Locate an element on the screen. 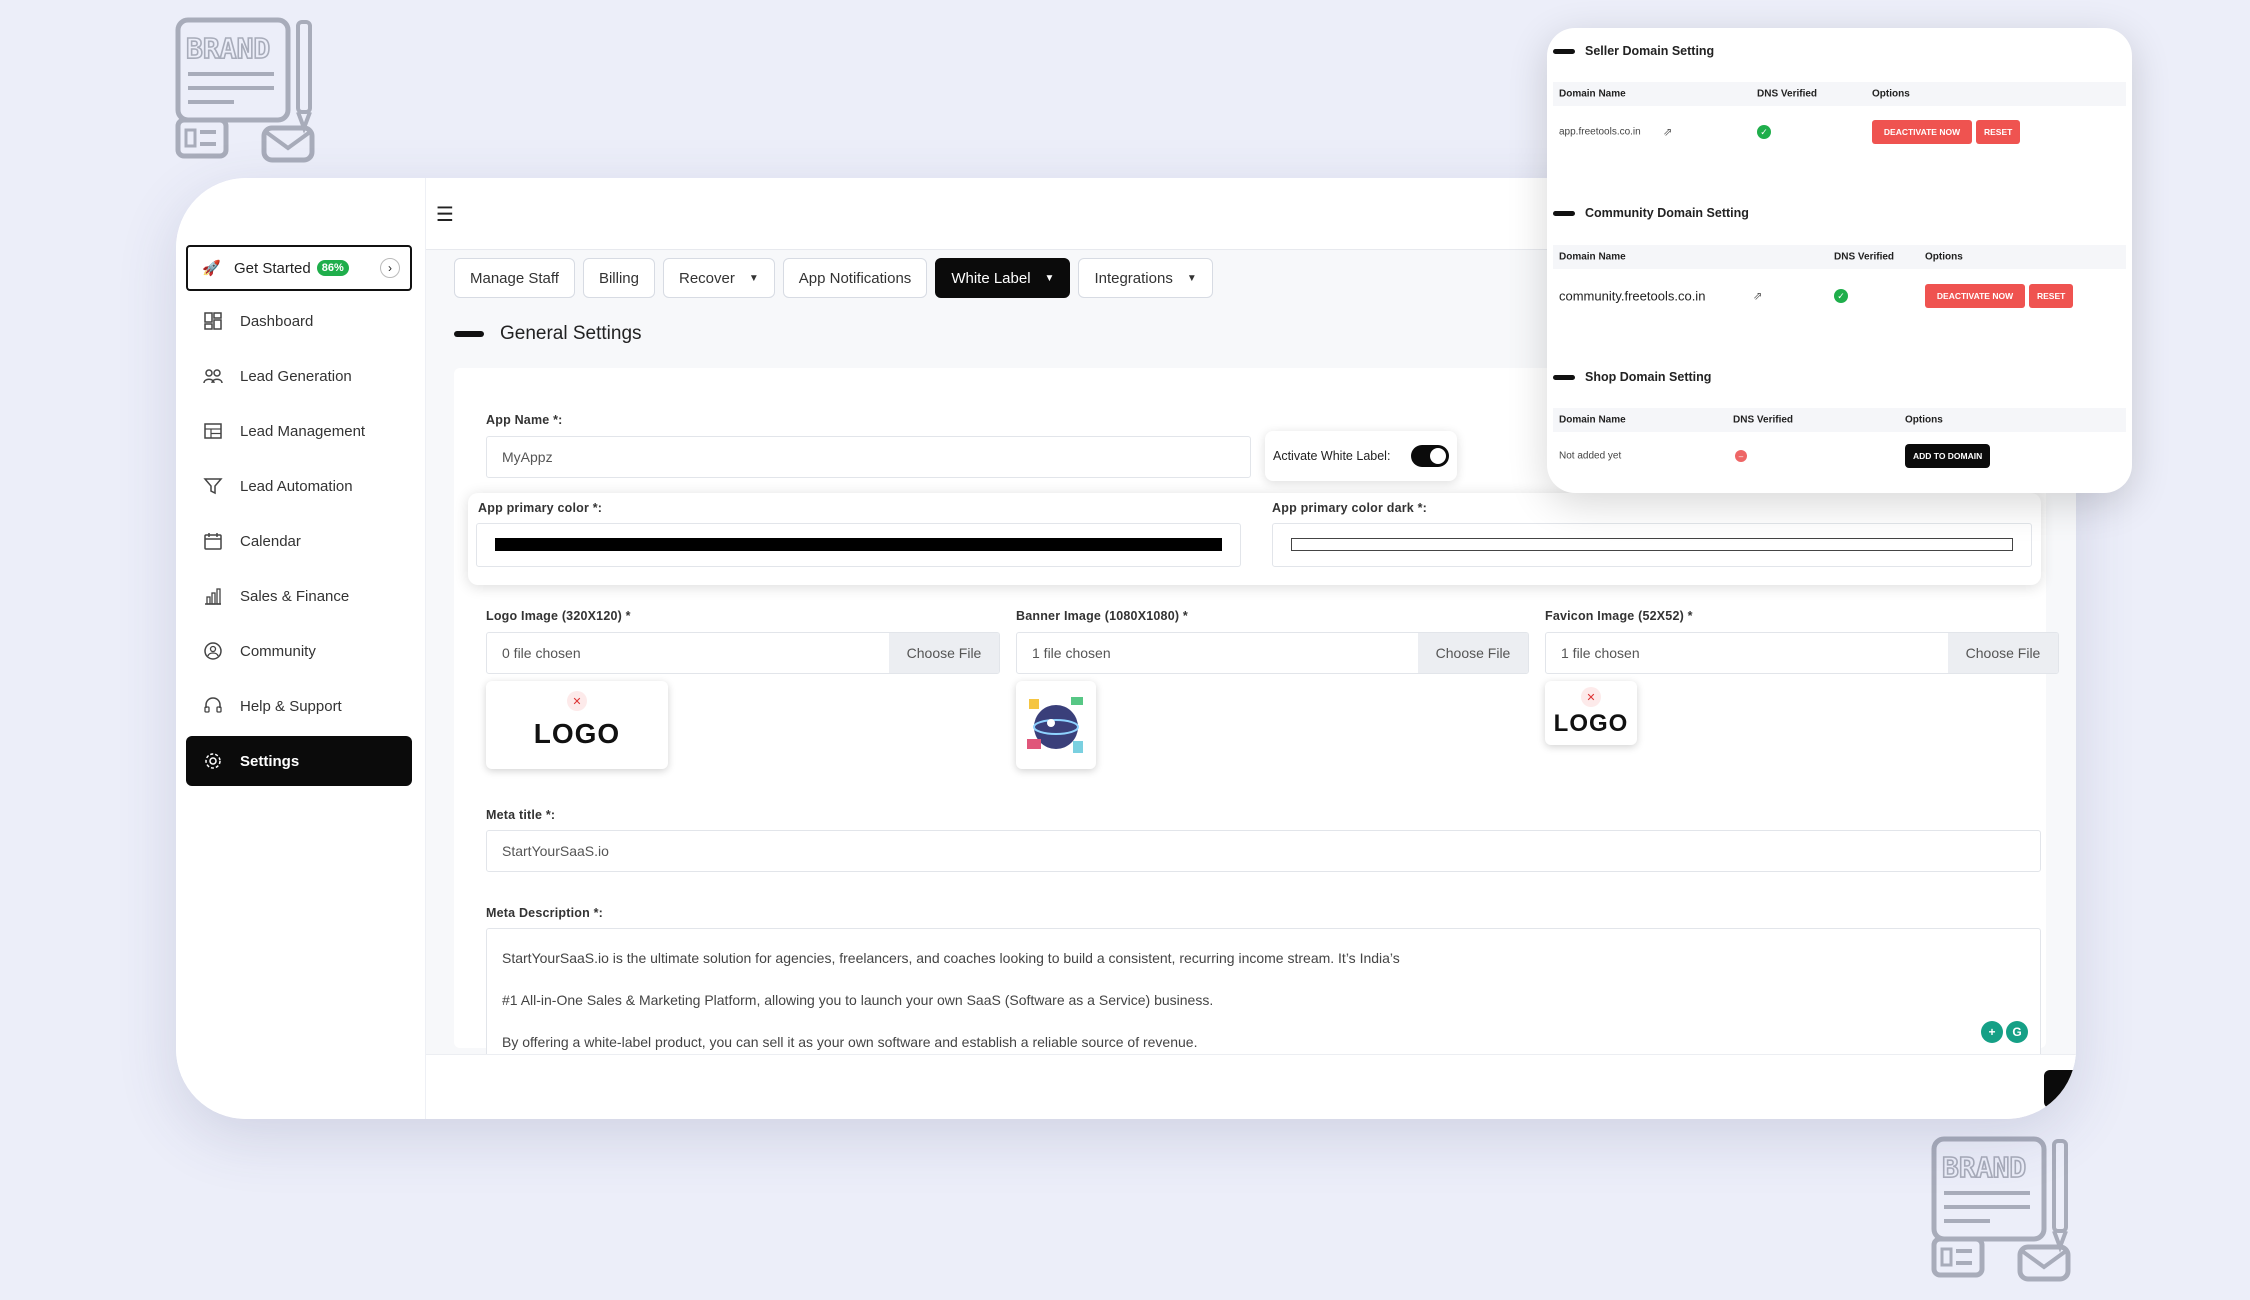 This screenshot has width=2250, height=1300. banner-file-input: 1 file chosen Choose File is located at coordinates (1272, 653).